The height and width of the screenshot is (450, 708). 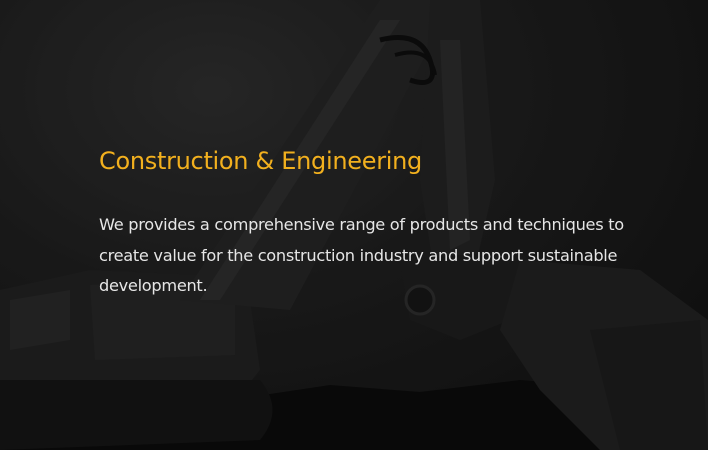 What do you see at coordinates (260, 161) in the screenshot?
I see `hero-title: Construction & Engineering` at bounding box center [260, 161].